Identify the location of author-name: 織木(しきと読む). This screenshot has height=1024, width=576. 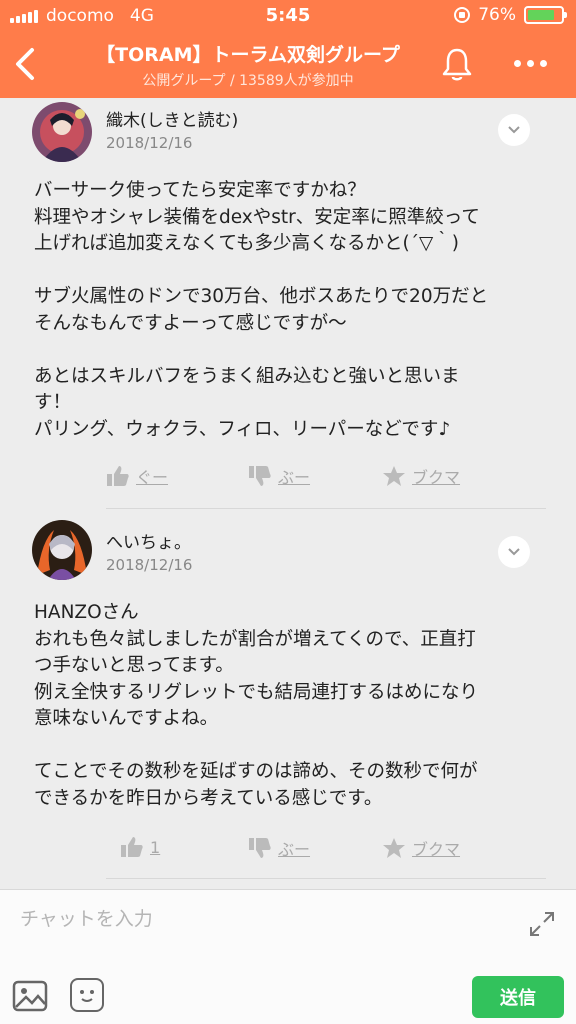
(172, 121).